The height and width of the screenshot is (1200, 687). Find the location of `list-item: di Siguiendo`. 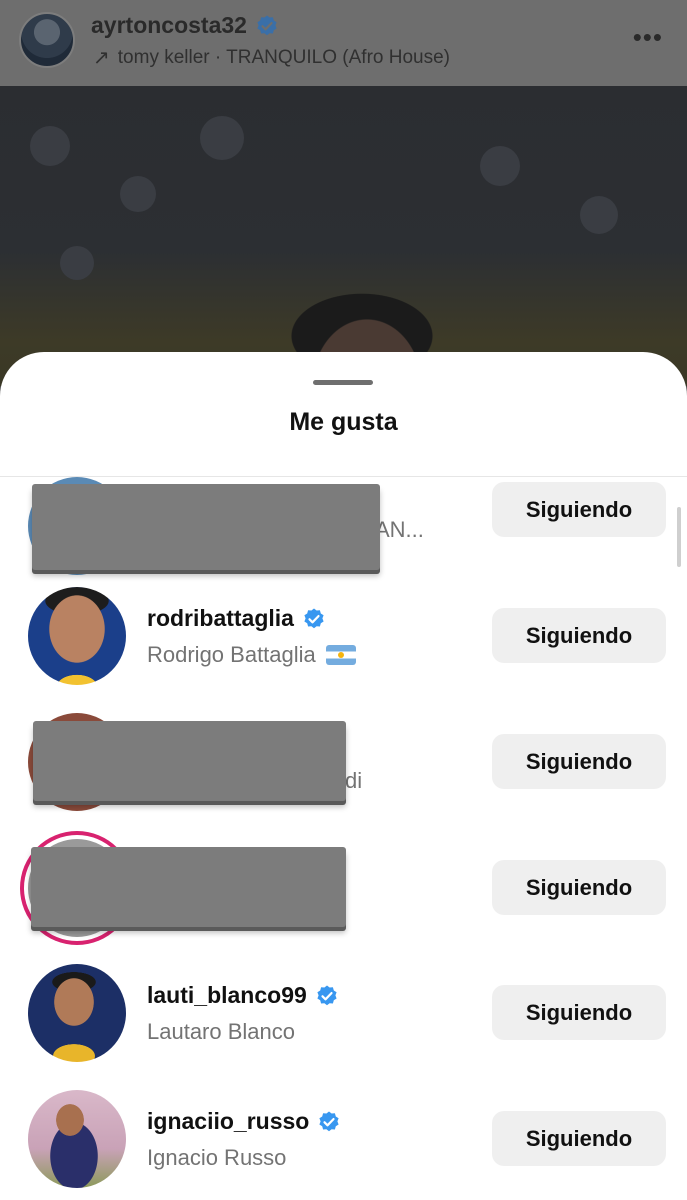

list-item: di Siguiendo is located at coordinates (343, 776).